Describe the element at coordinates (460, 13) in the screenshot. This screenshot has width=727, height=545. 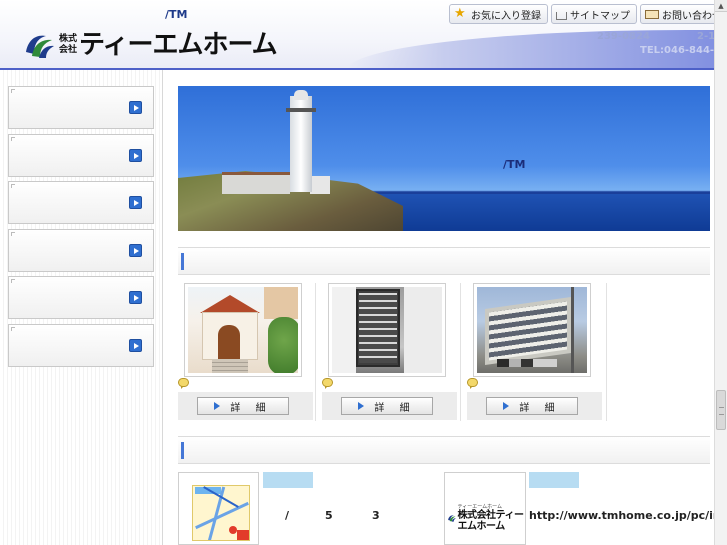
I see `star-icon: ★` at that location.